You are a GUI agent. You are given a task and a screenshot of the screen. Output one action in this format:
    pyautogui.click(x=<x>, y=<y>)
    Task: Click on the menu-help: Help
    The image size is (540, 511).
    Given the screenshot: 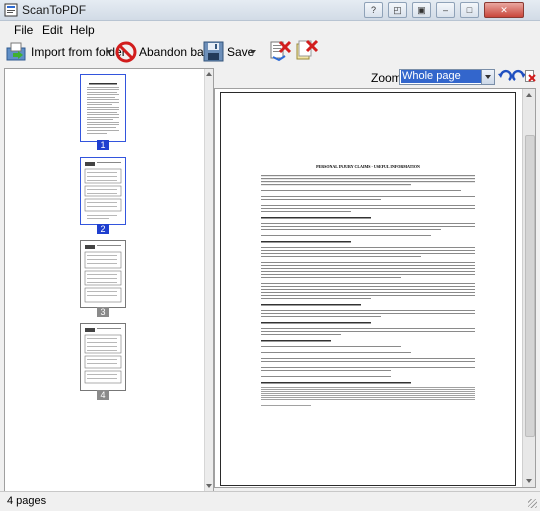 What is the action you would take?
    pyautogui.click(x=82, y=30)
    